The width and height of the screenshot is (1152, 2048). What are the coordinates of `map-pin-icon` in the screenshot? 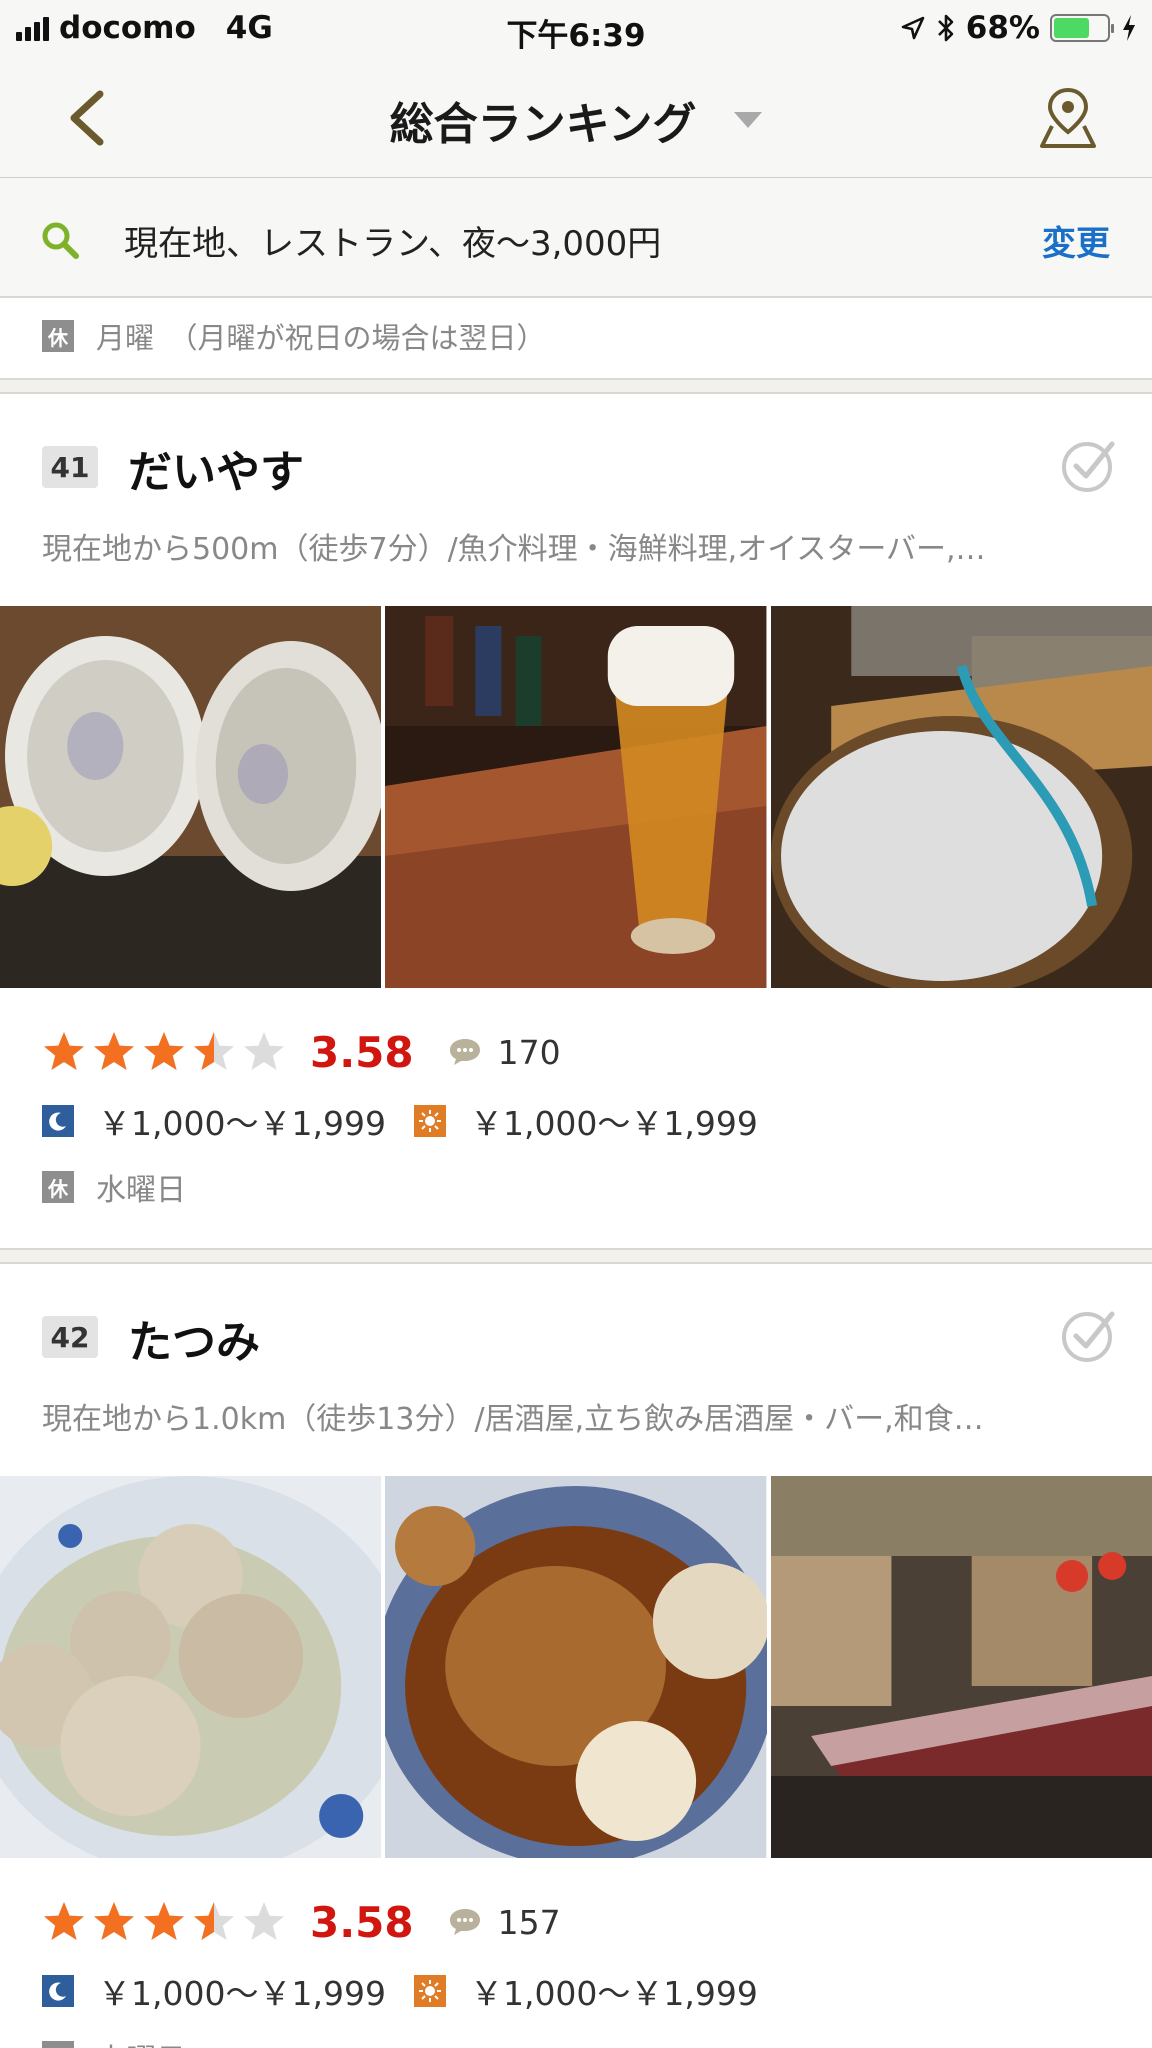 It's located at (1068, 118).